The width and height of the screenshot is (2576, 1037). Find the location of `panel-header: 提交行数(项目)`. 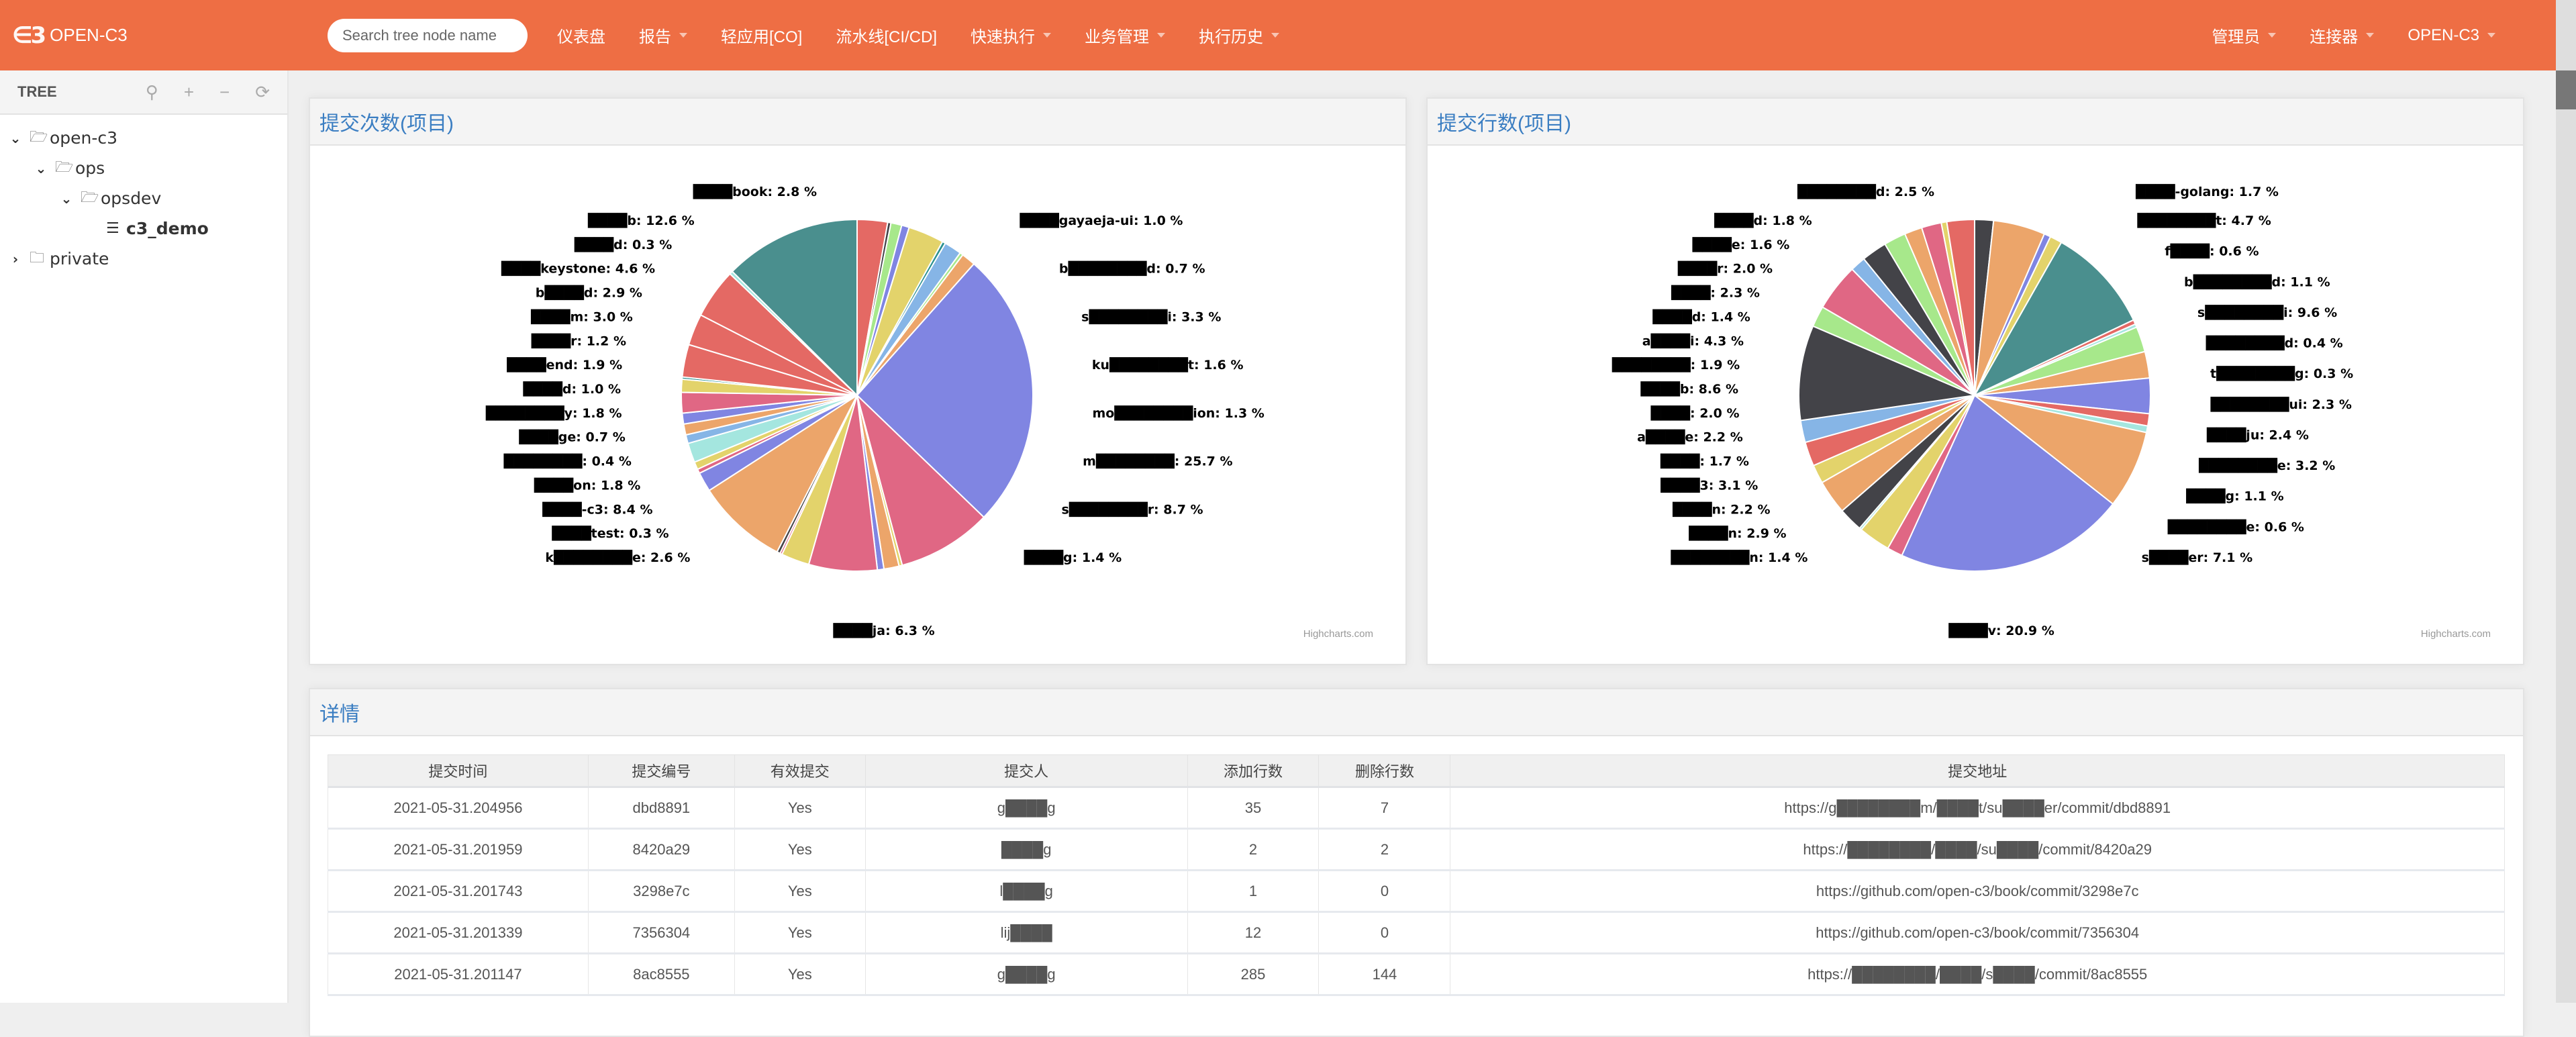

panel-header: 提交行数(项目) is located at coordinates (1975, 123).